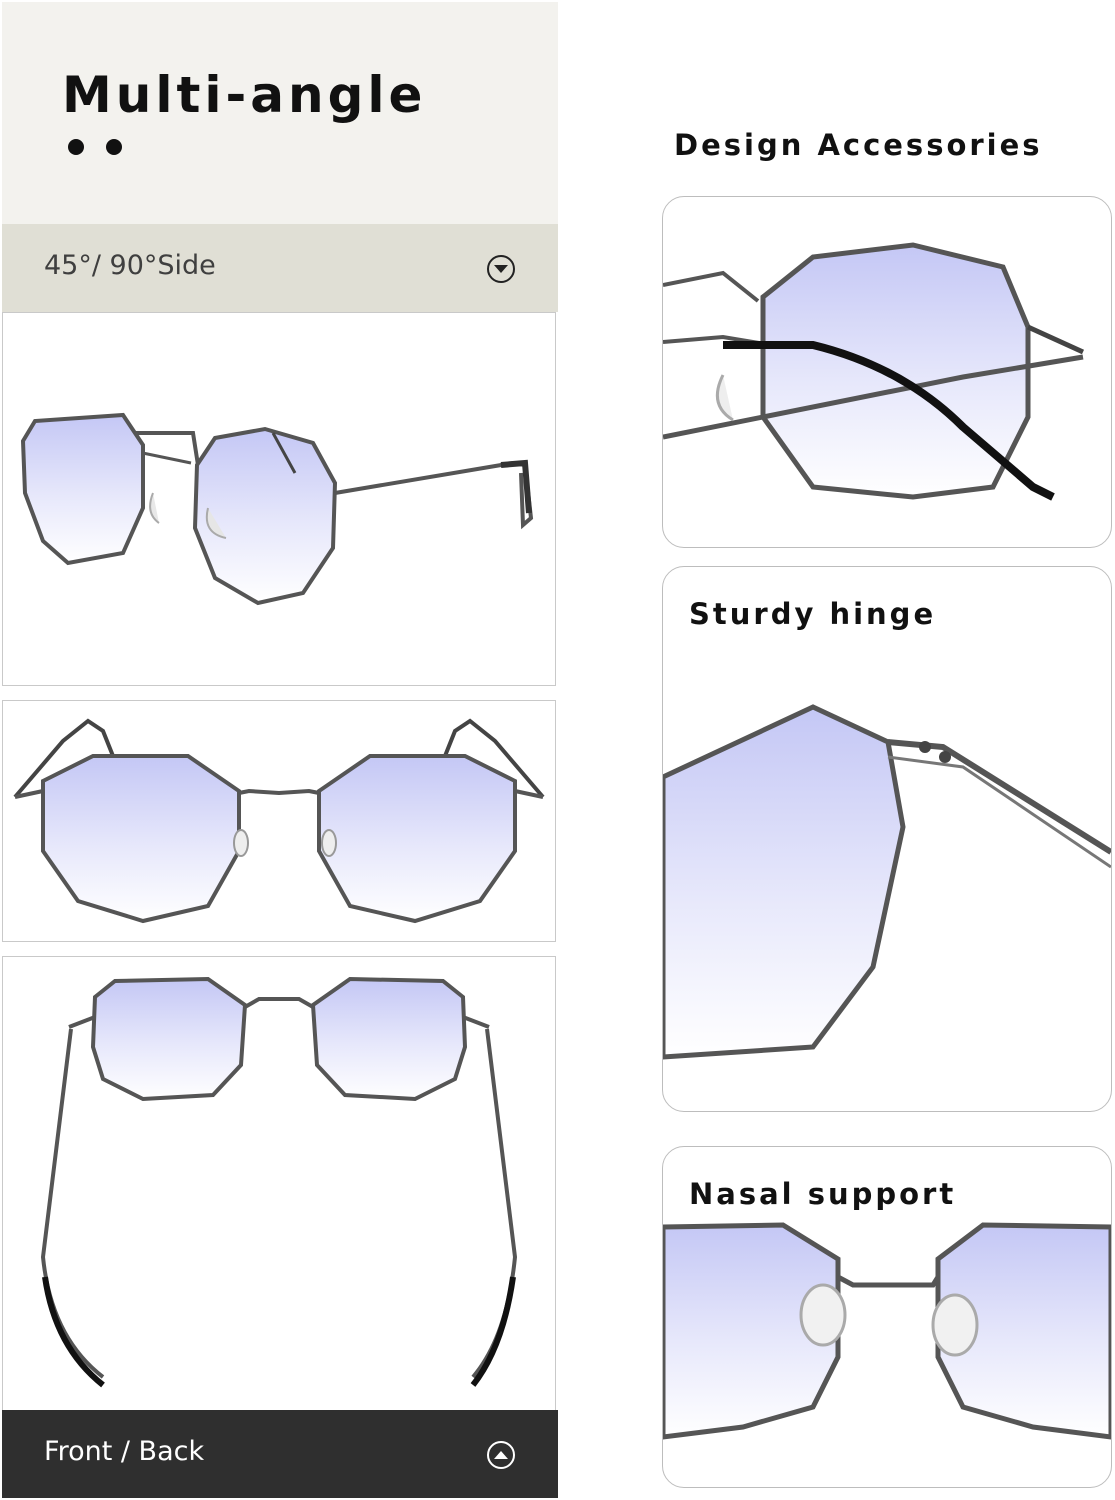 This screenshot has height=1500, width=1115. I want to click on glasses-front-image, so click(279, 821).